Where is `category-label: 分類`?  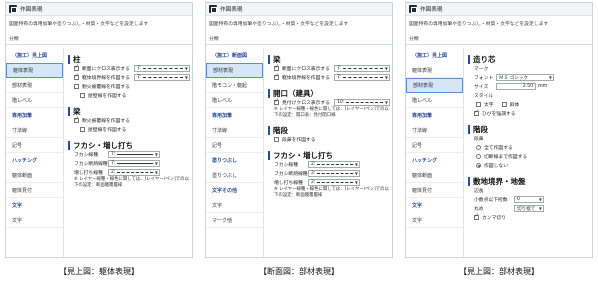
category-label: 分類 is located at coordinates (299, 36).